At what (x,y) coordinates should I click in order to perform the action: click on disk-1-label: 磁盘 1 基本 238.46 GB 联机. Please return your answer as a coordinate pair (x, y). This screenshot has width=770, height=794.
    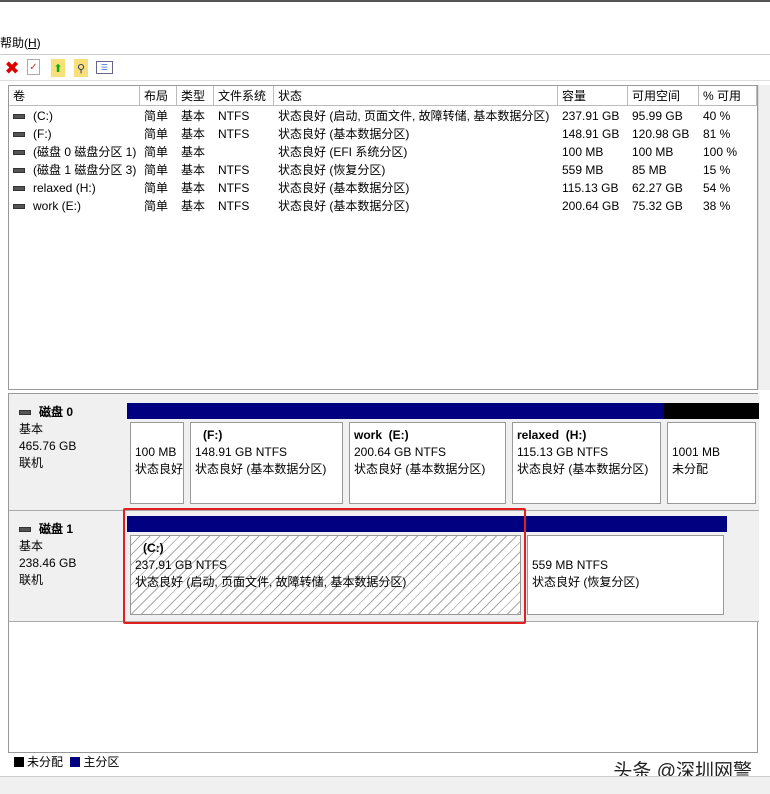
    Looking at the image, I should click on (47, 555).